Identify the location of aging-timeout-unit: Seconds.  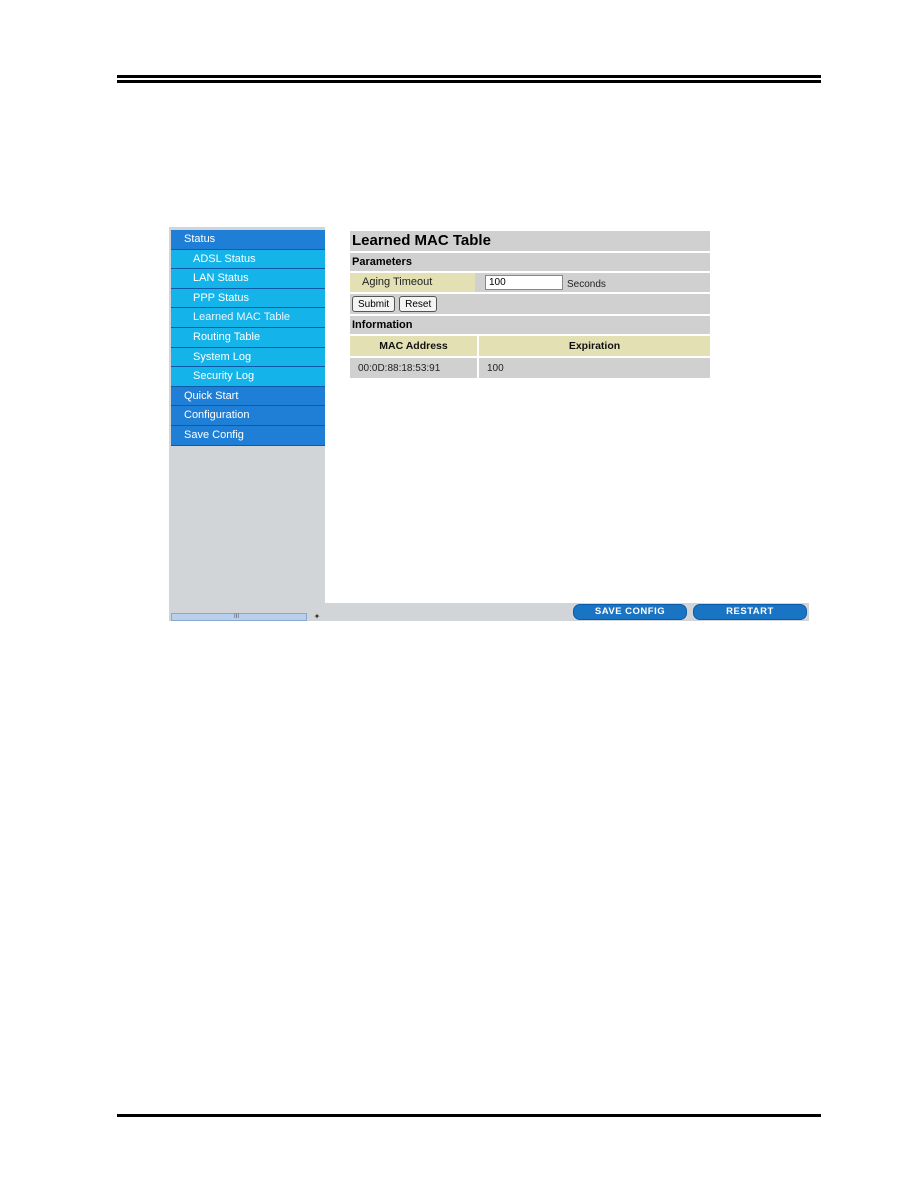
(586, 284).